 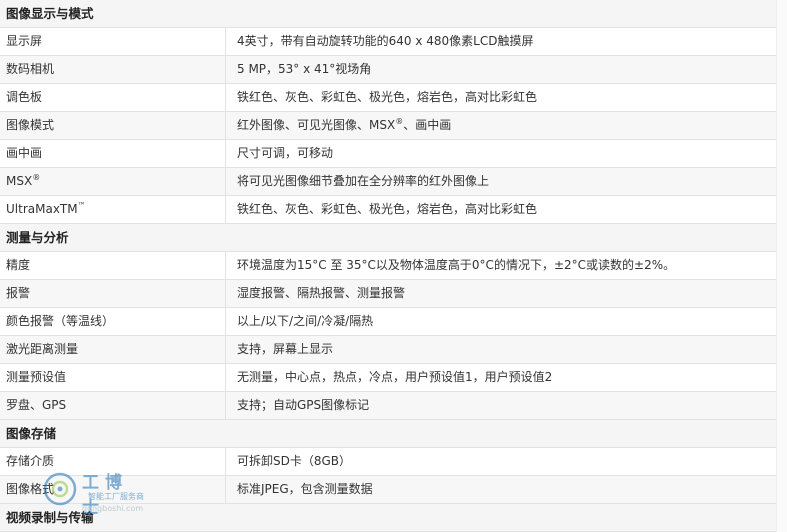 I want to click on row-label: MSX®, so click(x=113, y=181).